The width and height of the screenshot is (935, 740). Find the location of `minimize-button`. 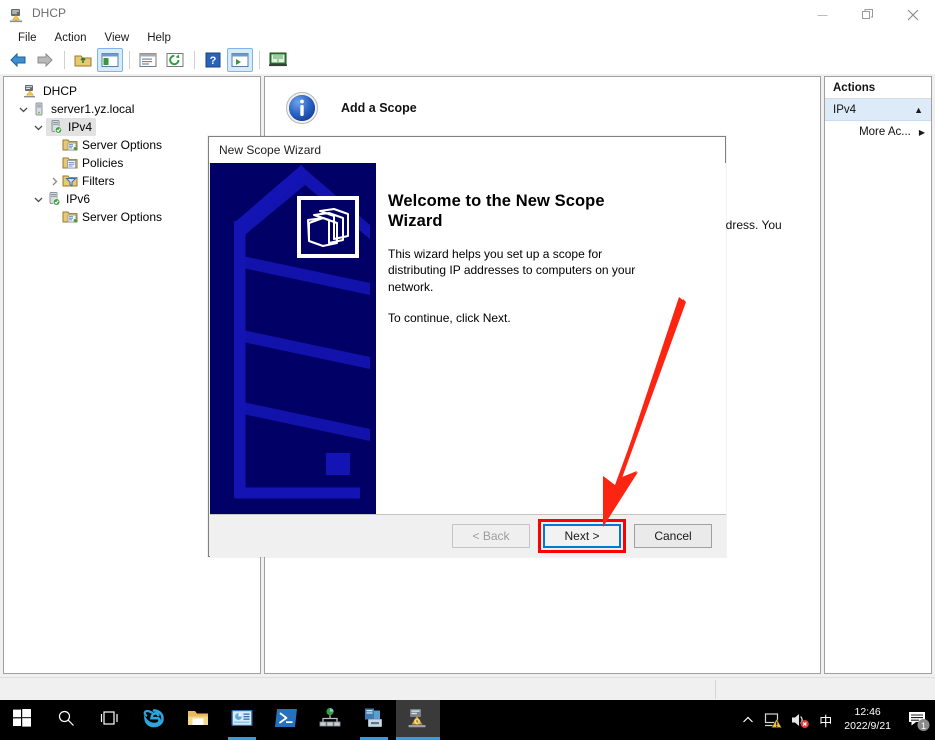

minimize-button is located at coordinates (822, 15).